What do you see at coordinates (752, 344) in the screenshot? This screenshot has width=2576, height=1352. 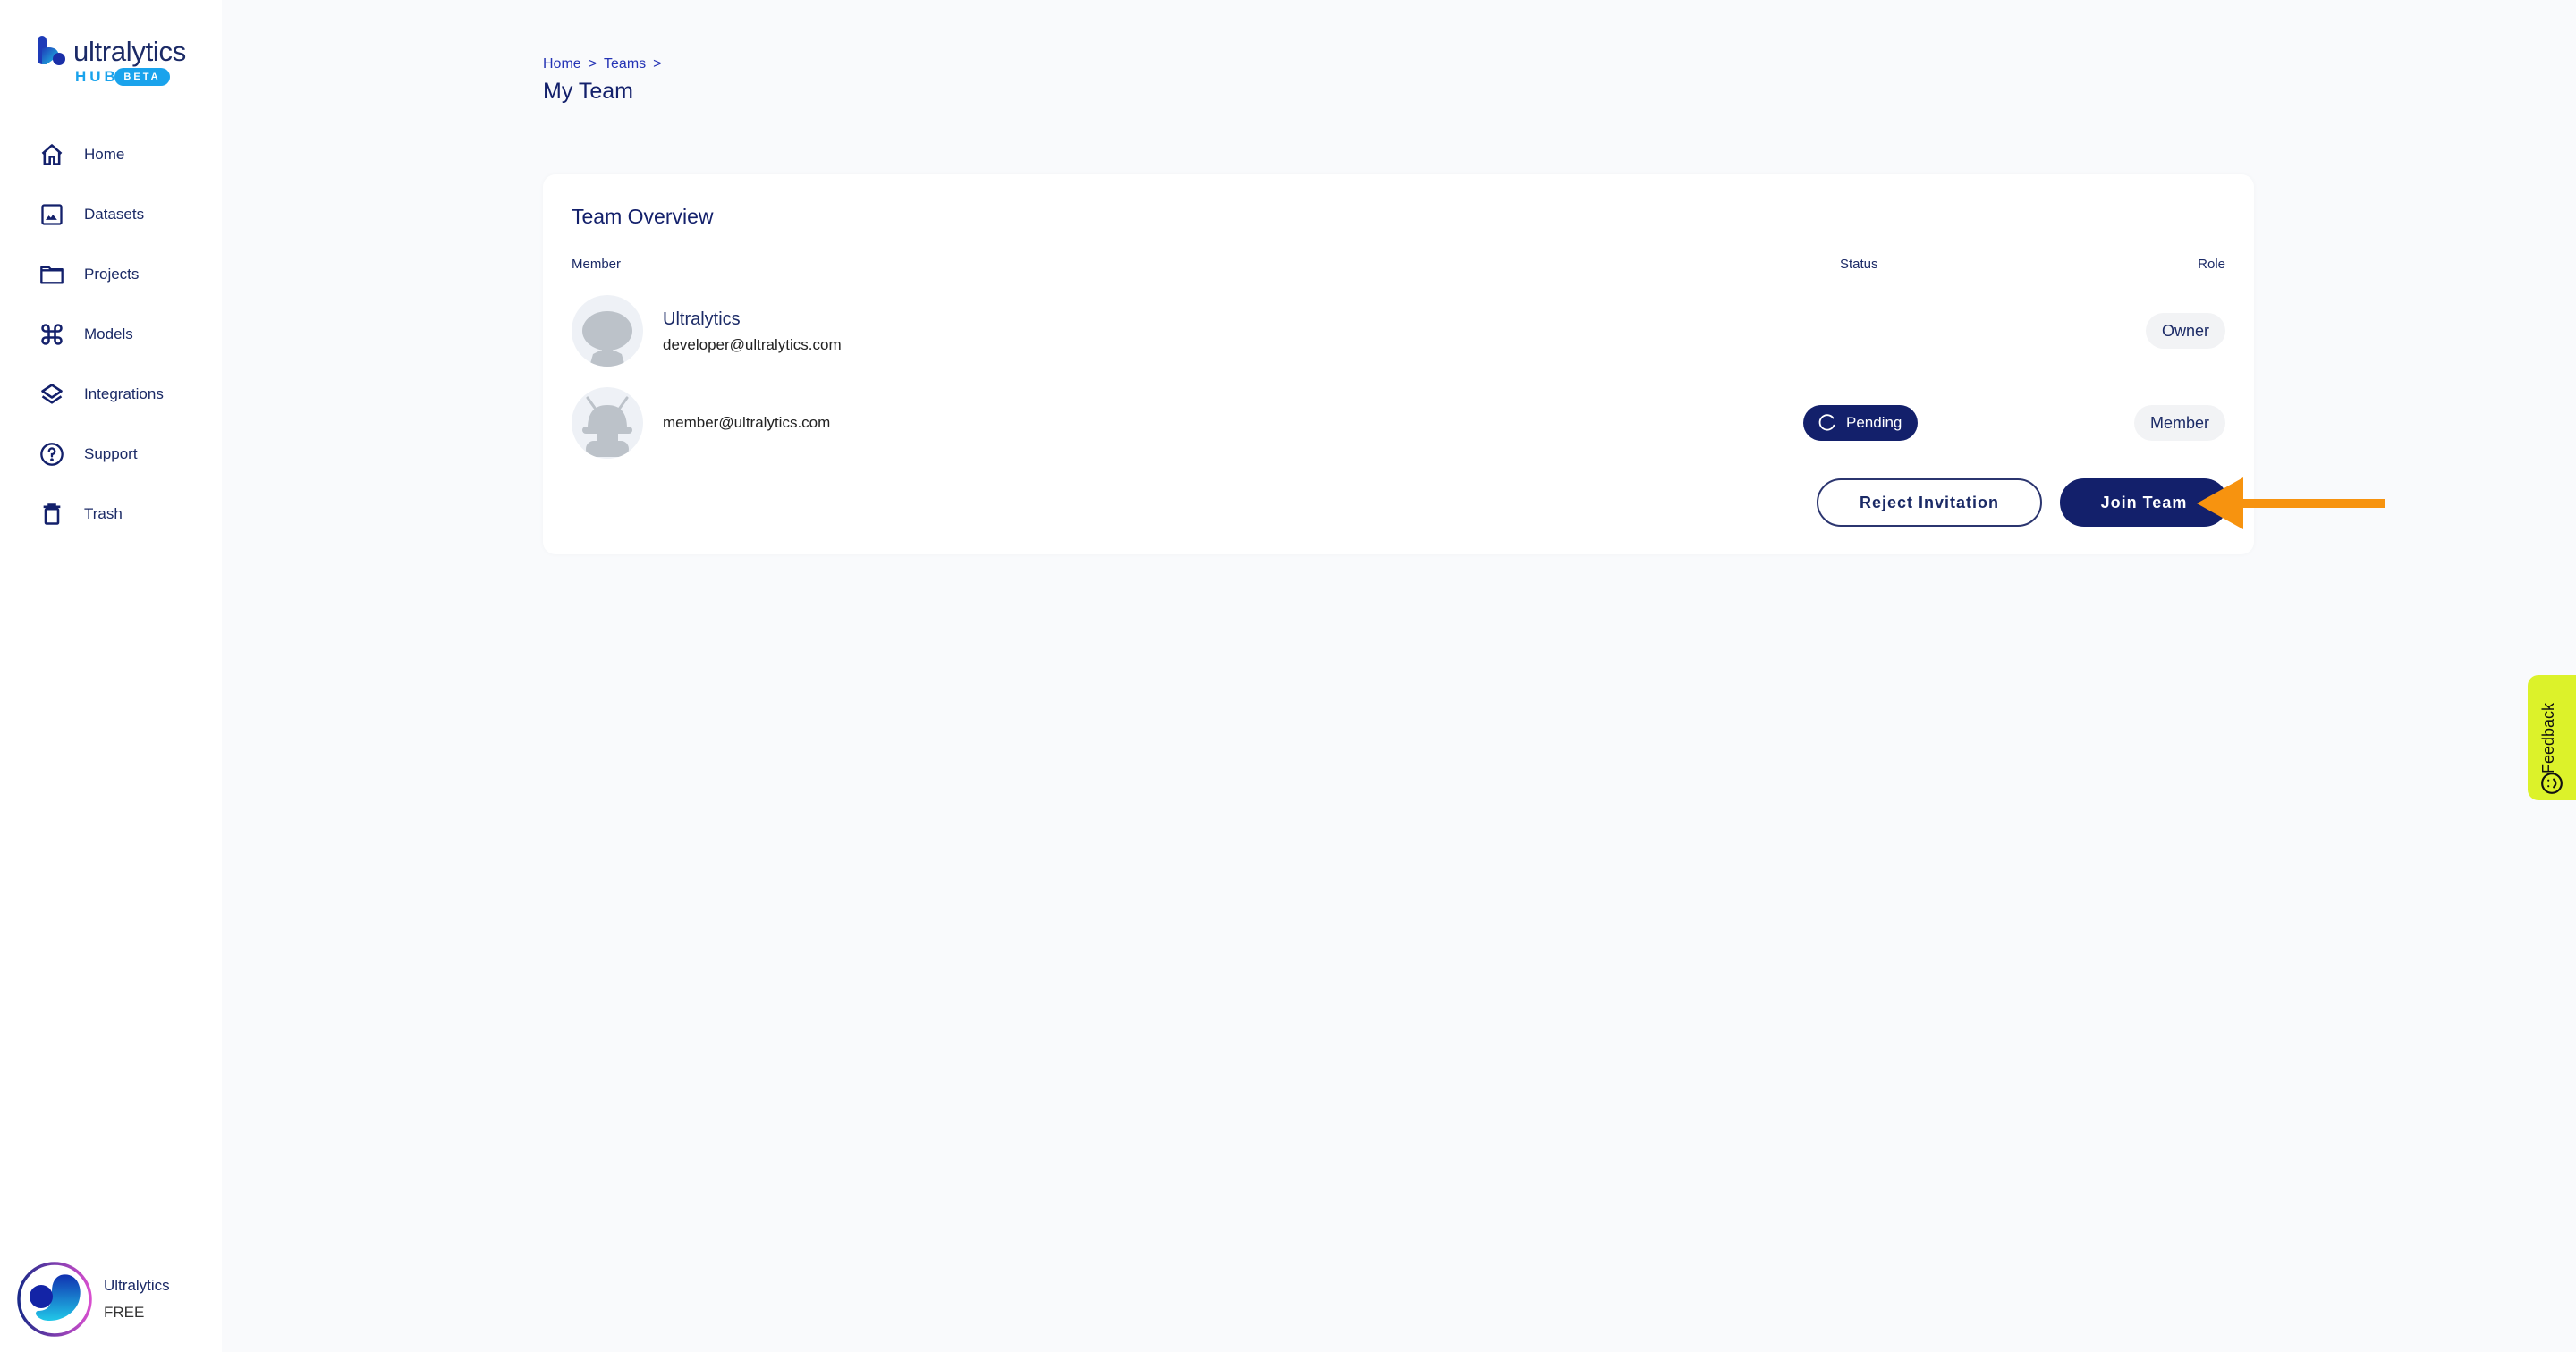 I see `member-email: developer@ultralytics.com` at bounding box center [752, 344].